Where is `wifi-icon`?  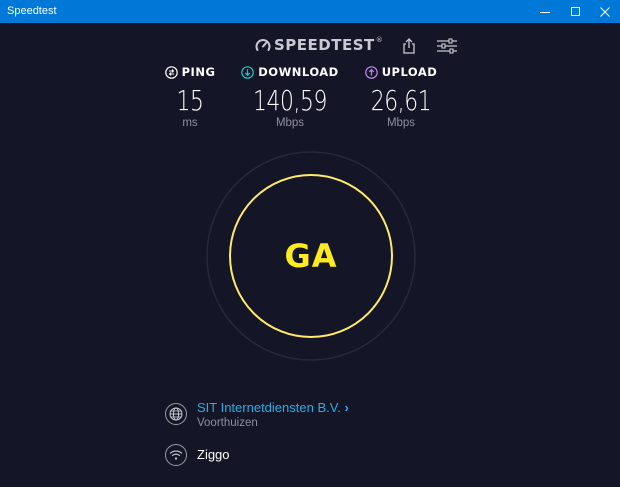 wifi-icon is located at coordinates (176, 455).